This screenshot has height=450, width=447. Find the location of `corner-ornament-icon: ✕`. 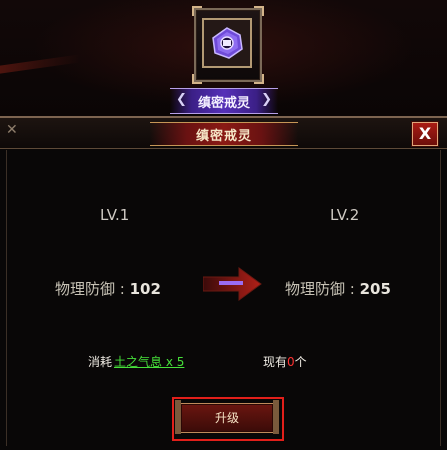

corner-ornament-icon: ✕ is located at coordinates (12, 130).